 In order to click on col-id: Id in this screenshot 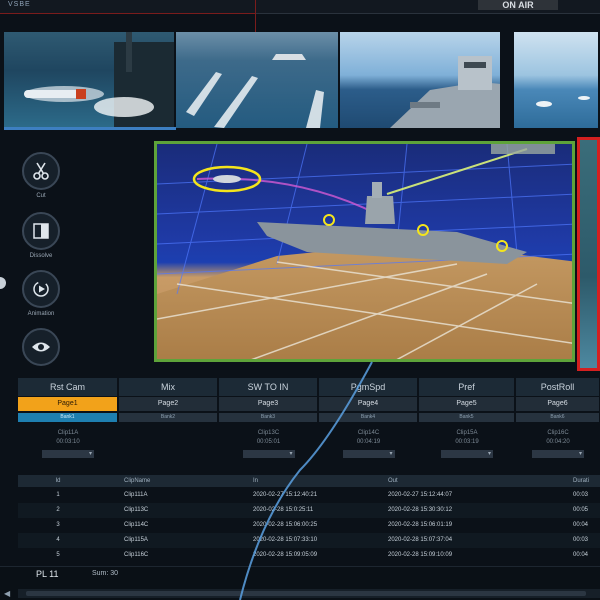, I will do `click(58, 481)`.